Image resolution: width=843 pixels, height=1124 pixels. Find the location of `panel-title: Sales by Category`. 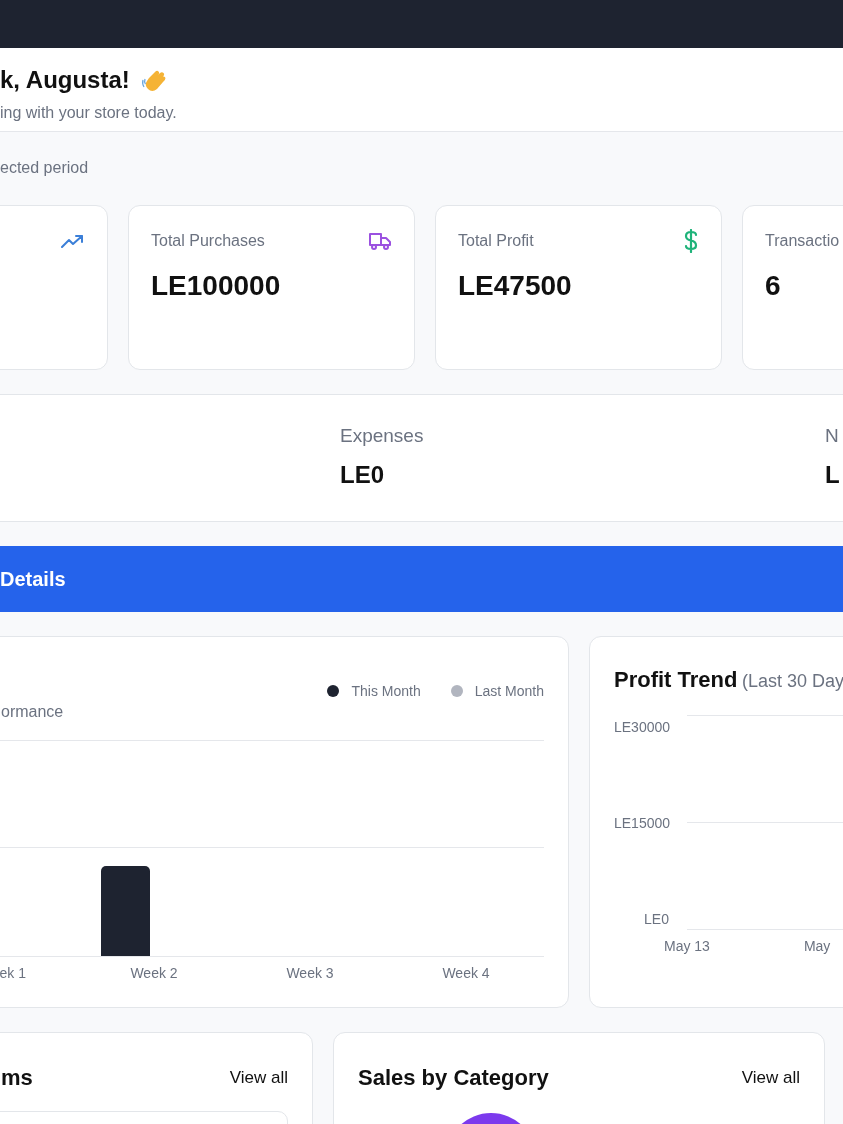

panel-title: Sales by Category is located at coordinates (453, 1078).